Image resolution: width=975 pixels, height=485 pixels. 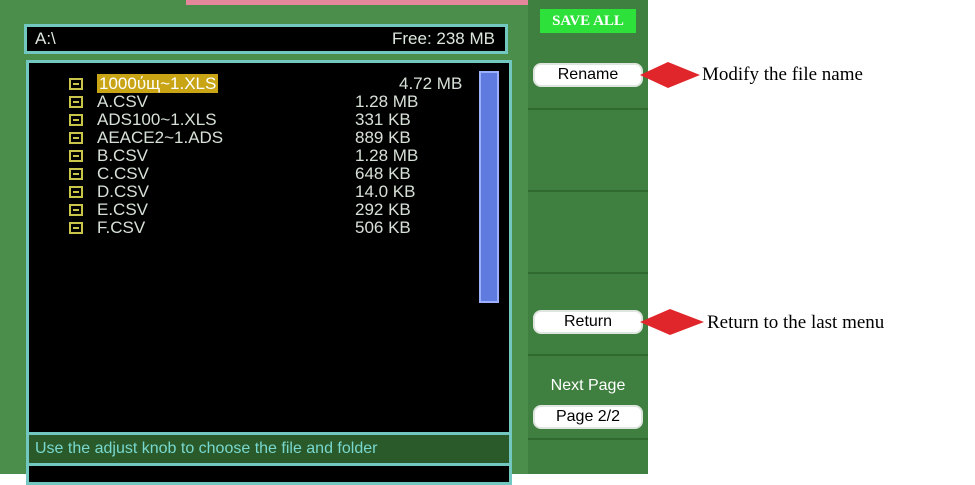 I want to click on file-size: 292 KB, so click(x=383, y=209).